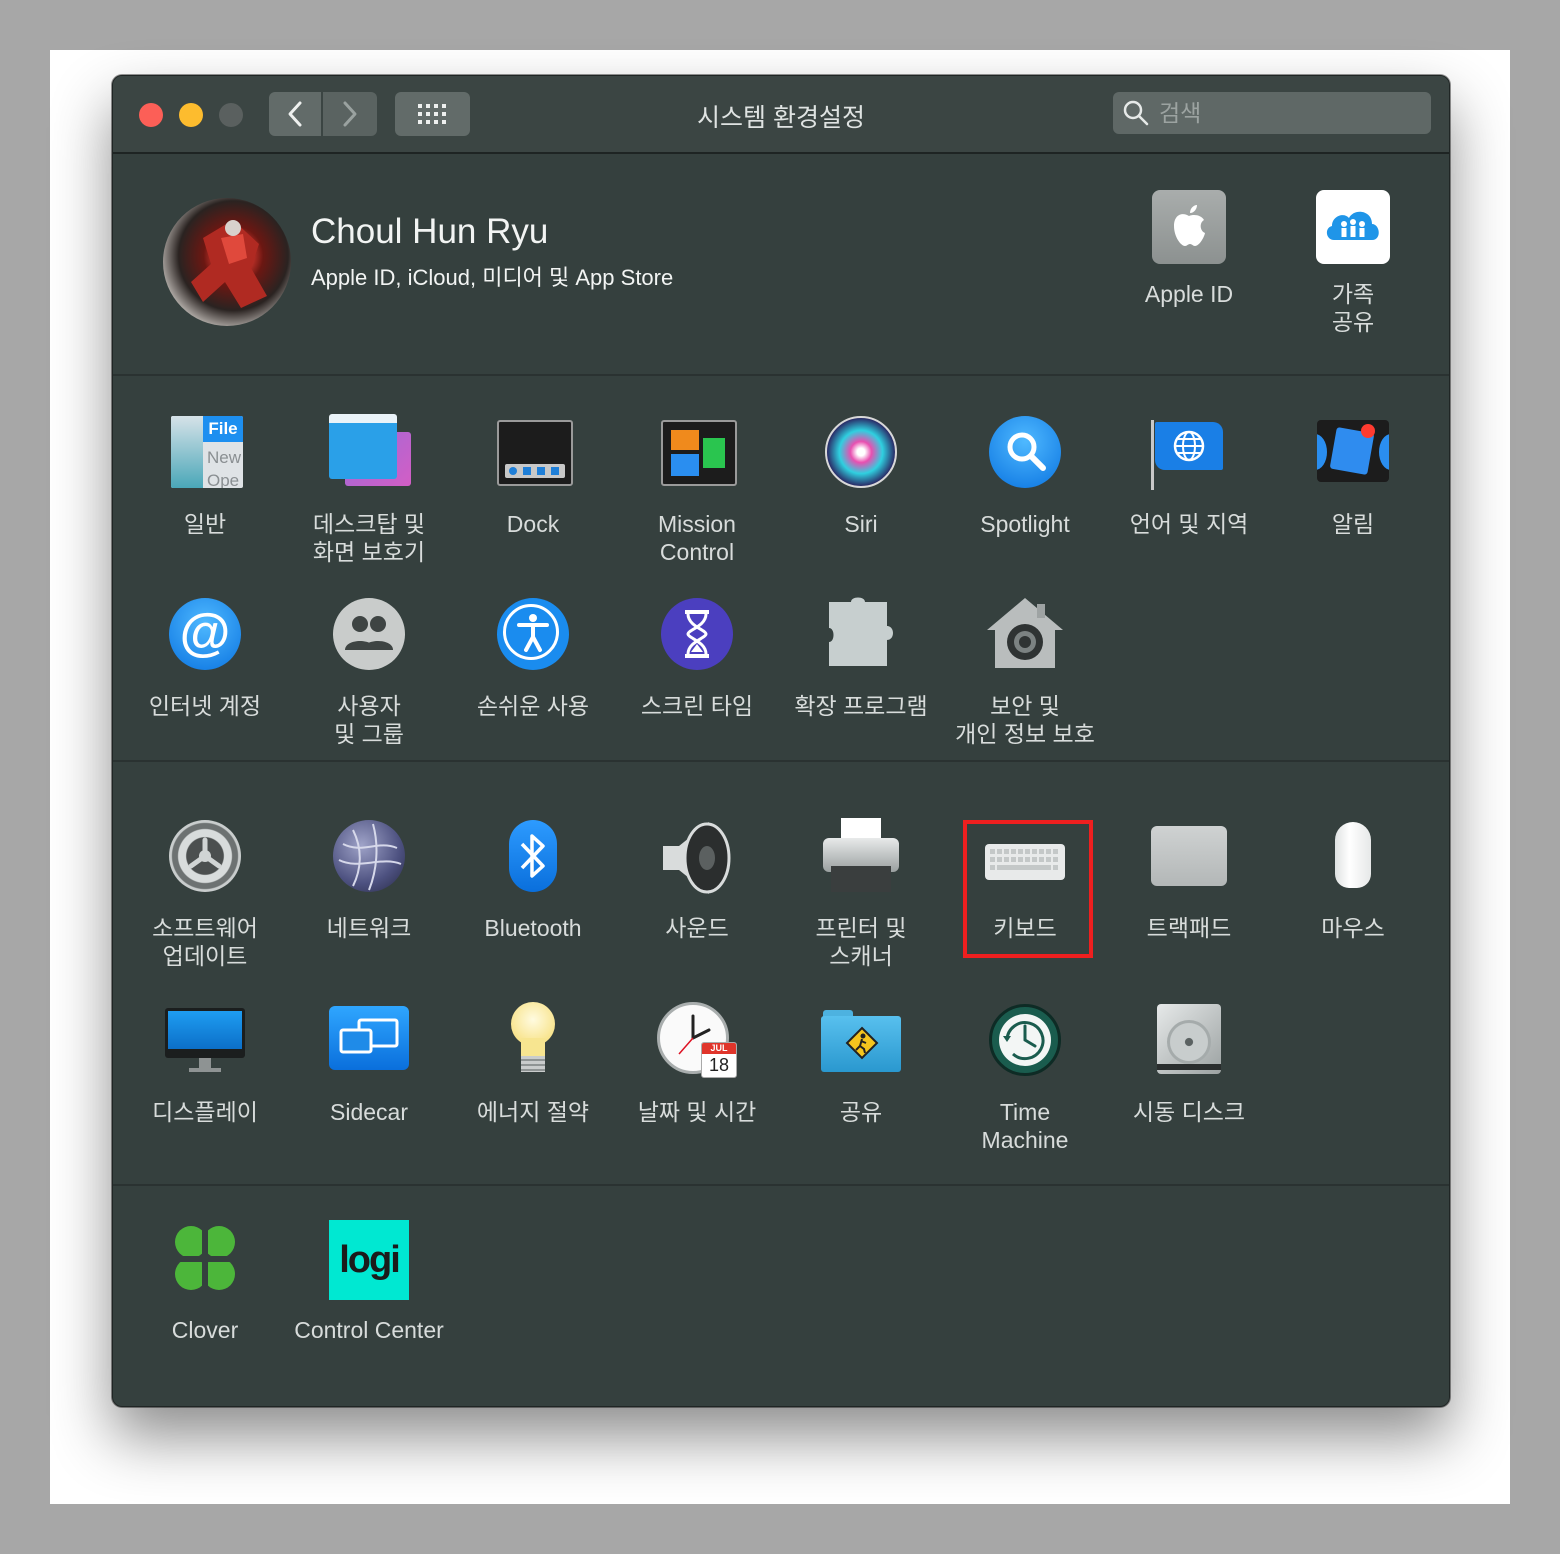  I want to click on pane-spotlight: Spotlight, so click(1025, 476).